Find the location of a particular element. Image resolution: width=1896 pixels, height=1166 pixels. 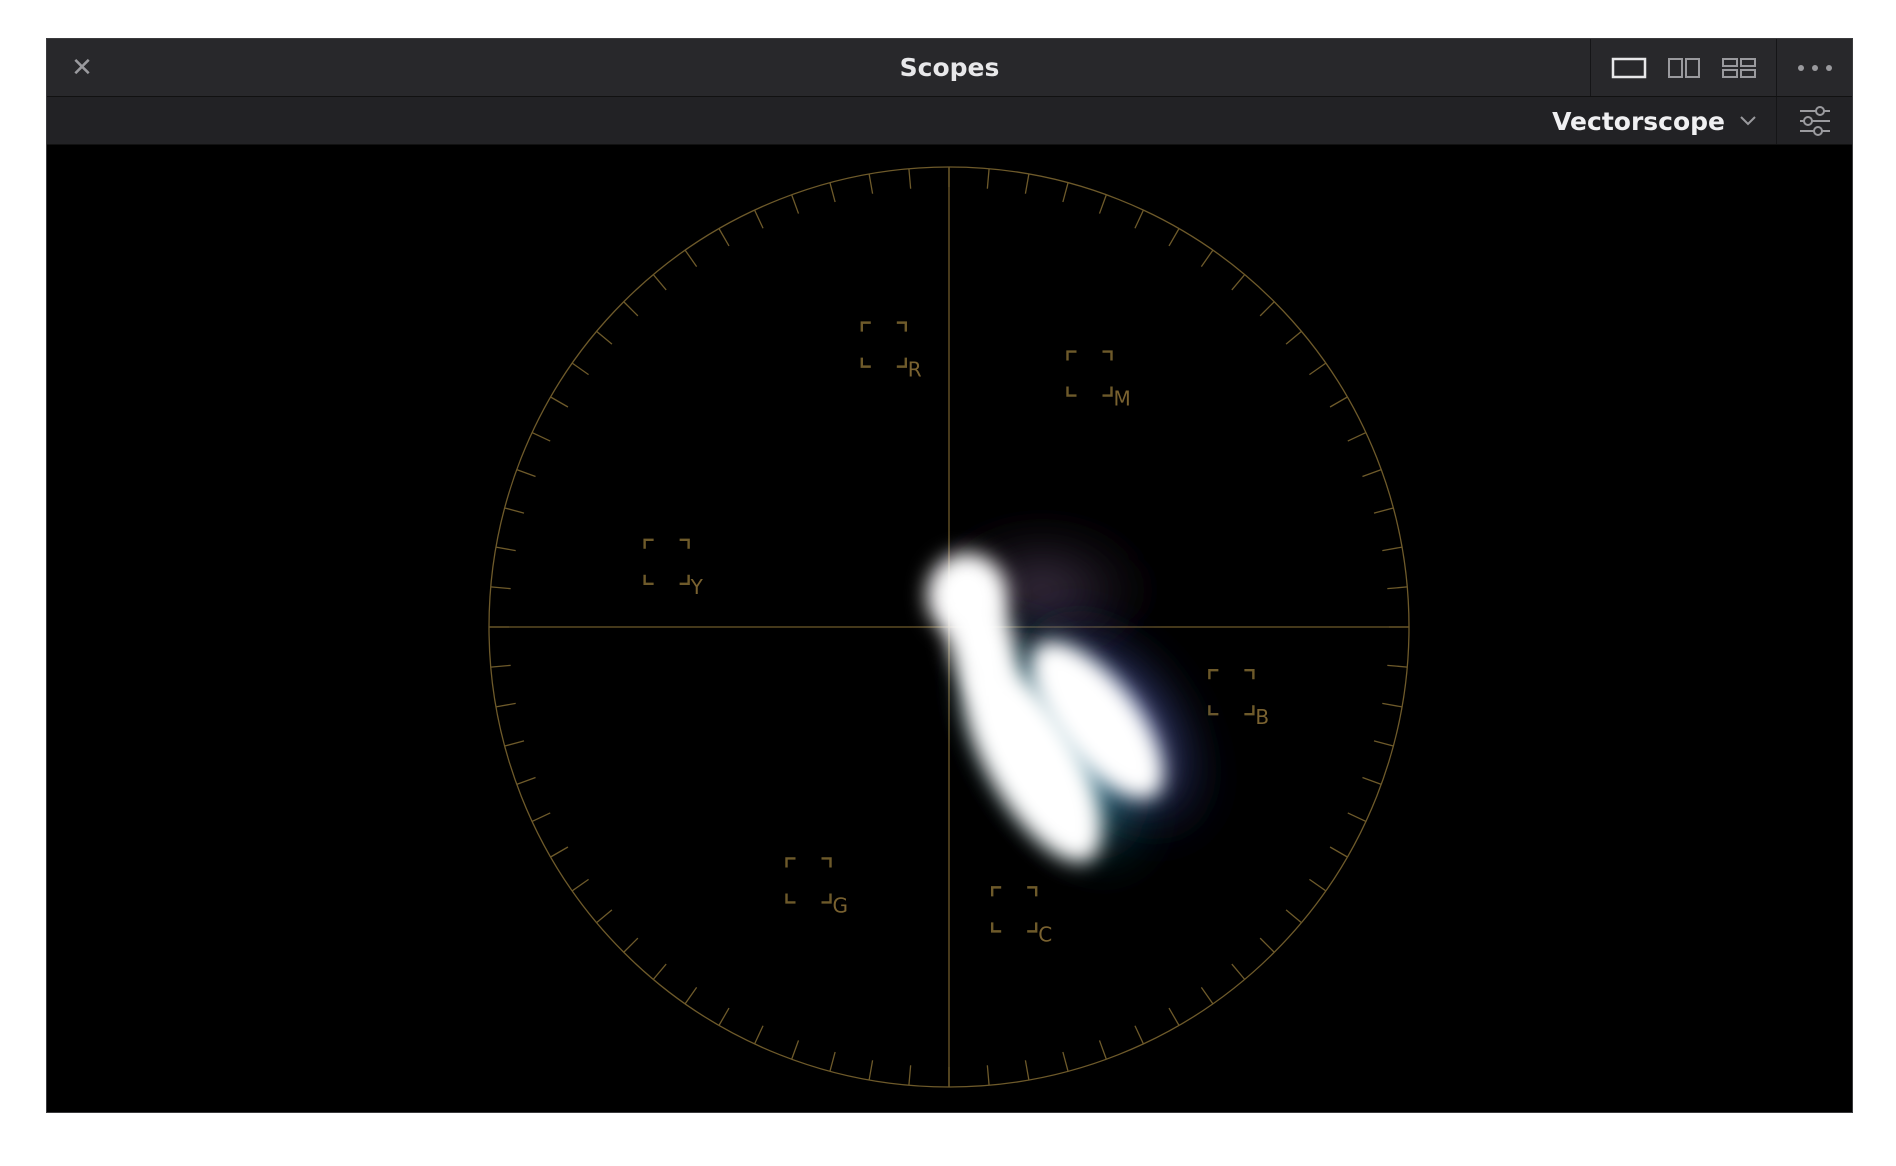

target-b: B is located at coordinates (1238, 698).